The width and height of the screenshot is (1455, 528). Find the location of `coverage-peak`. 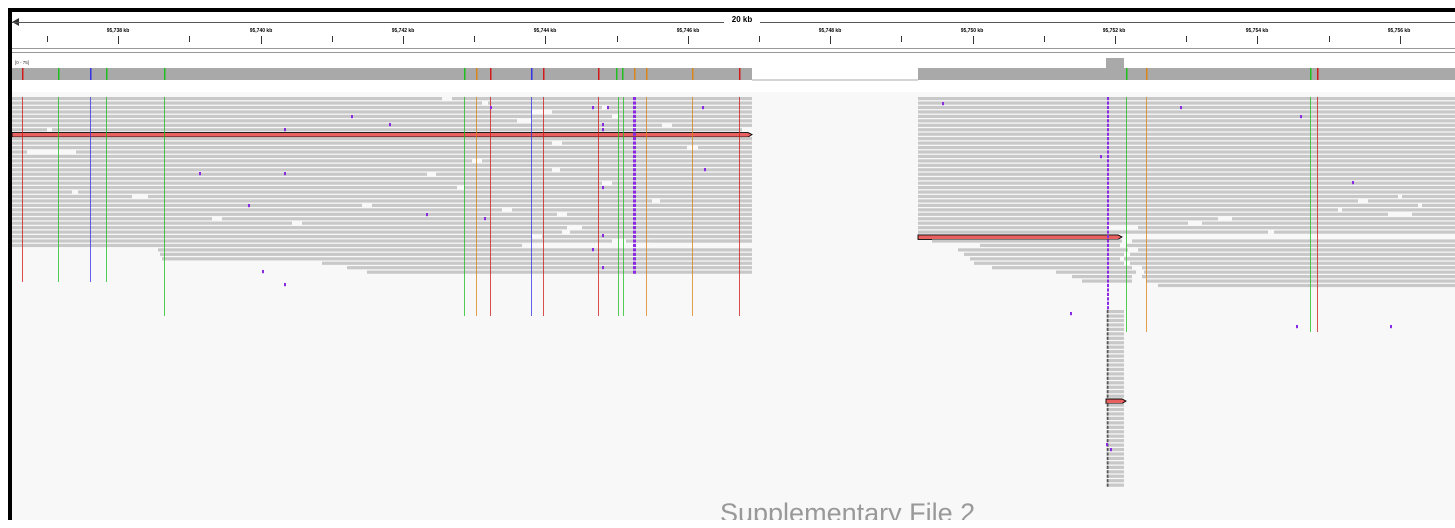

coverage-peak is located at coordinates (1115, 69).